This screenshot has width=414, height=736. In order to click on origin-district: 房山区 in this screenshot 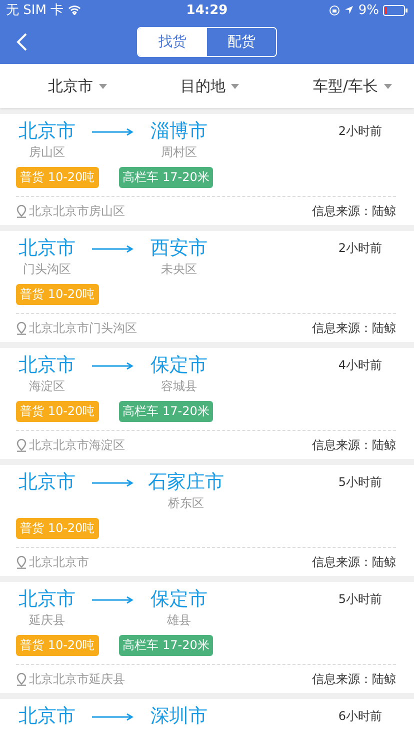, I will do `click(47, 152)`.